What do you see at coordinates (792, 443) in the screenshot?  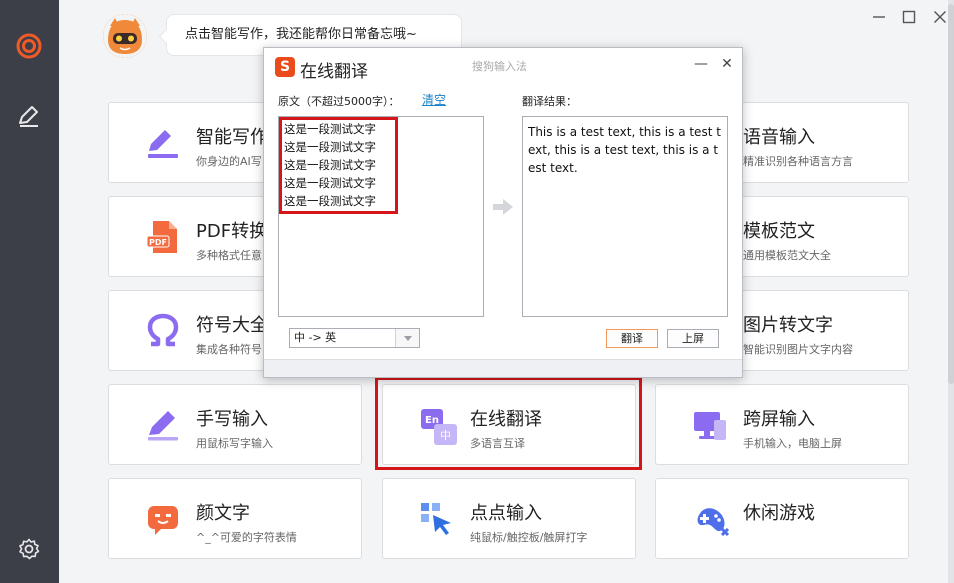 I see `card-subtitle: 手机输入，电脑上屏` at bounding box center [792, 443].